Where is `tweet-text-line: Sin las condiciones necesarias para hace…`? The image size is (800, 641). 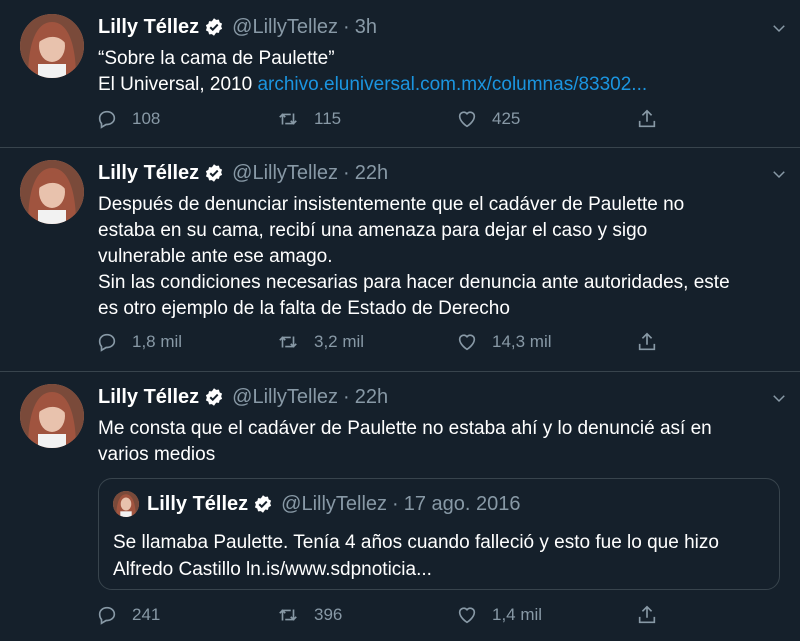 tweet-text-line: Sin las condiciones necesarias para hace… is located at coordinates (414, 282).